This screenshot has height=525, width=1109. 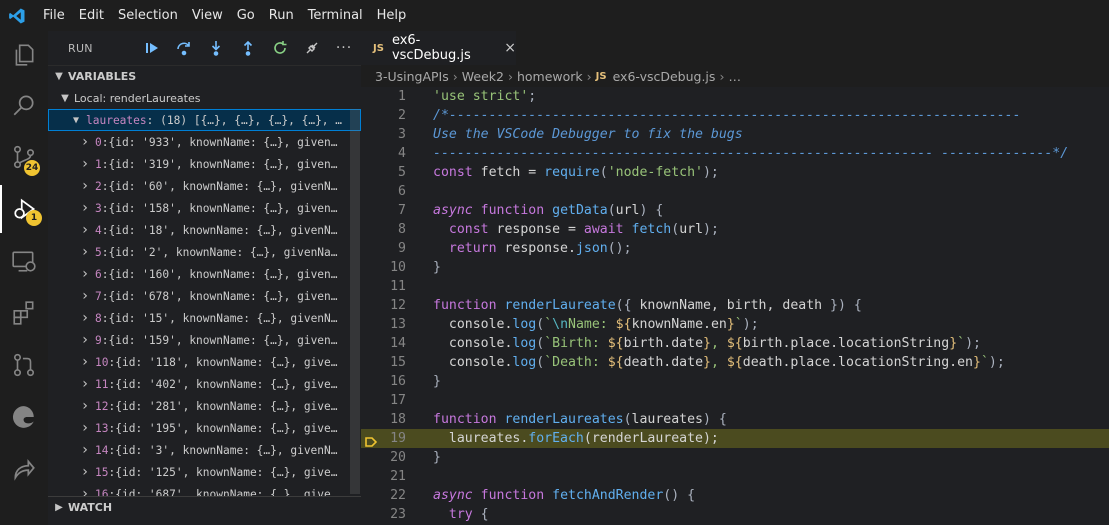 I want to click on menu-selection: Selection, so click(x=148, y=15).